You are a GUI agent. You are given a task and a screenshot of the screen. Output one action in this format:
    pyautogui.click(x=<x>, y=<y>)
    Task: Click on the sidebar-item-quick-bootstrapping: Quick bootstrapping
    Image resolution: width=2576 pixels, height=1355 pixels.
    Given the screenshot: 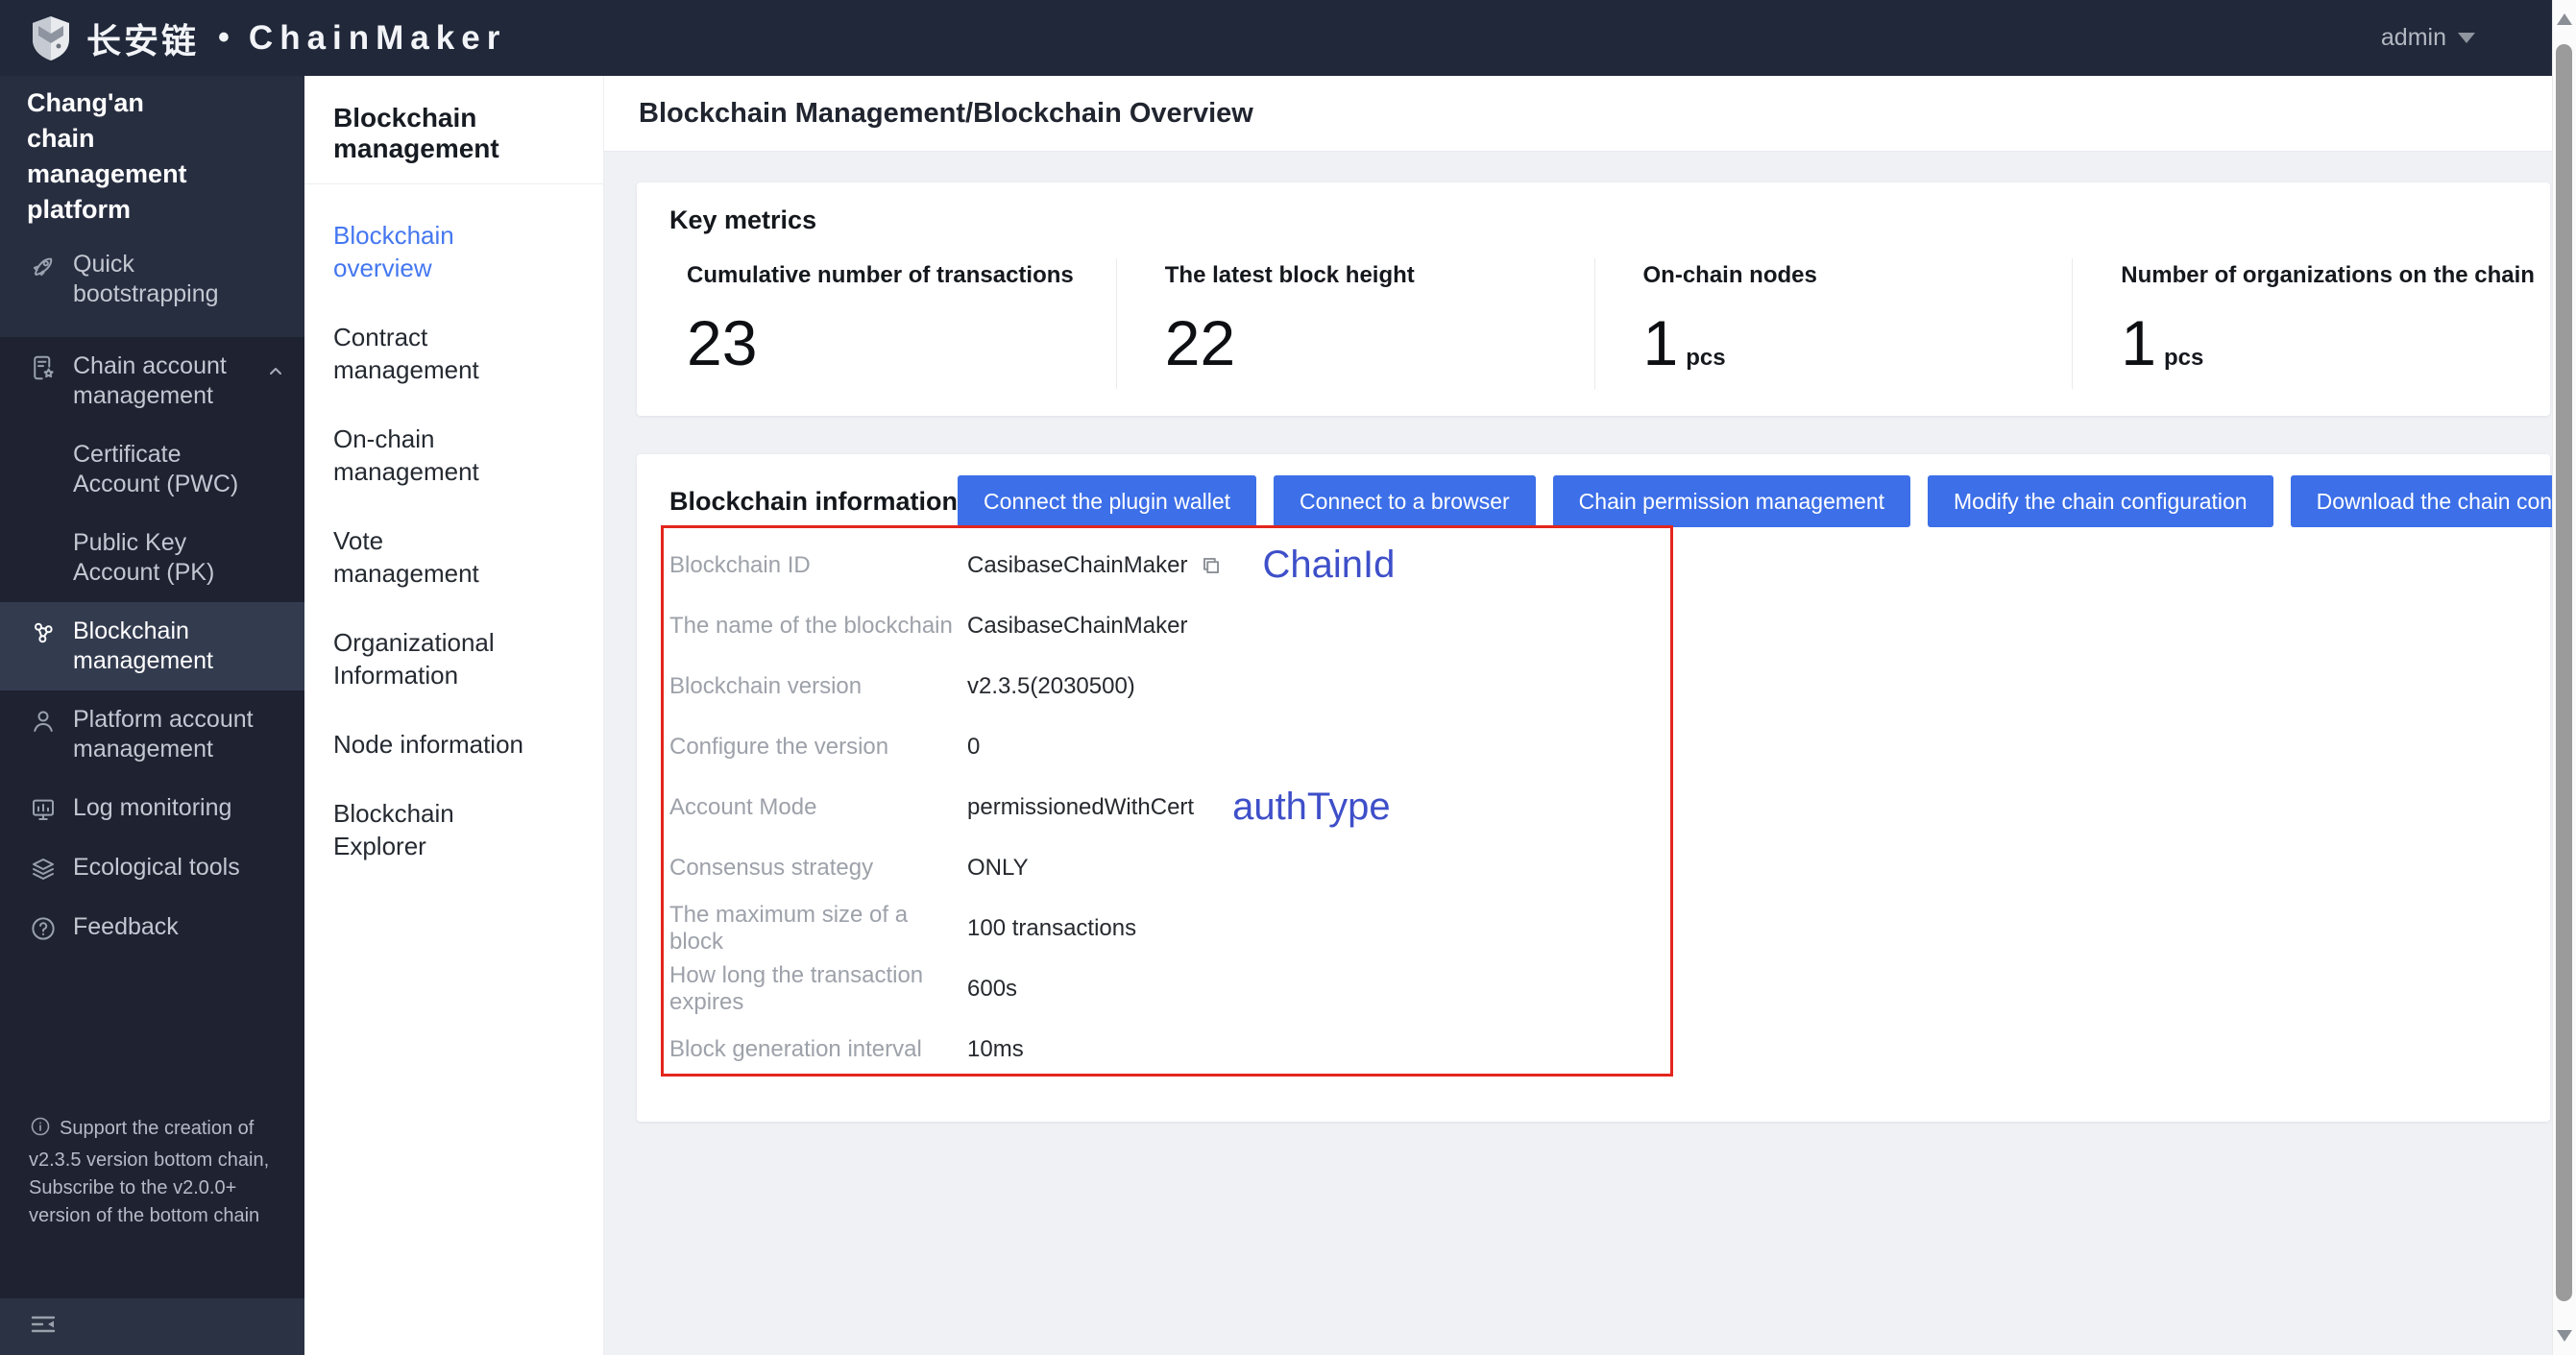 What is the action you would take?
    pyautogui.click(x=152, y=280)
    